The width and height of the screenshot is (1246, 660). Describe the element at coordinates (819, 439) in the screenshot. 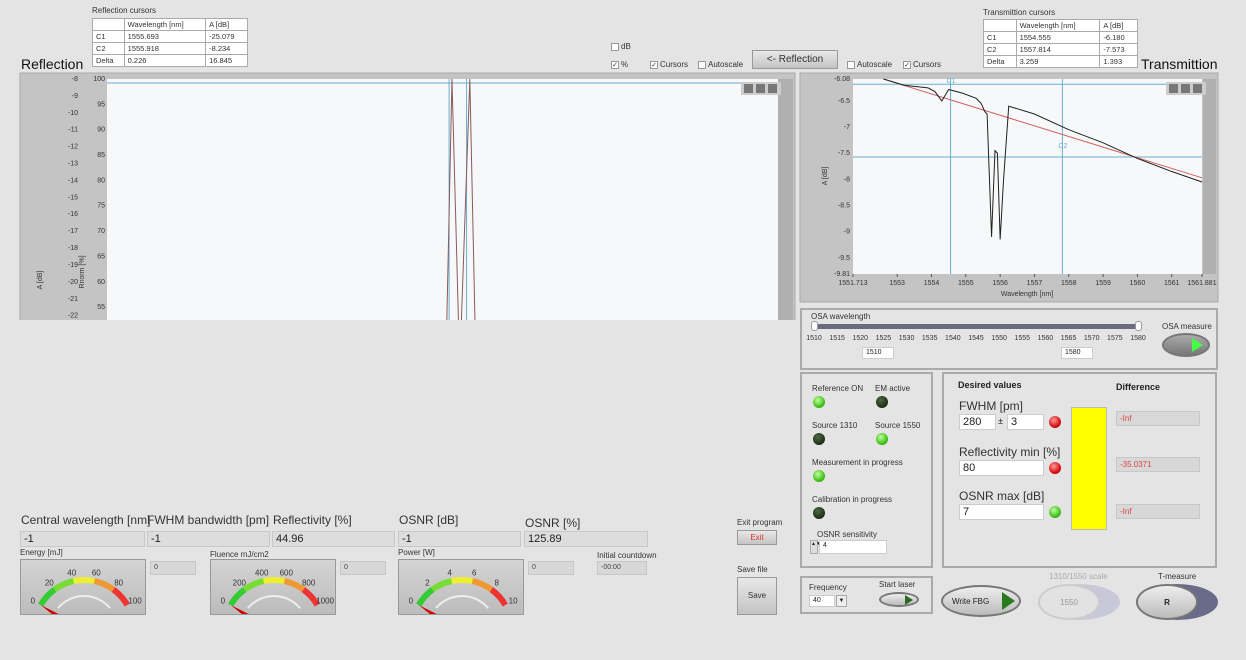

I see `source-1310-led` at that location.